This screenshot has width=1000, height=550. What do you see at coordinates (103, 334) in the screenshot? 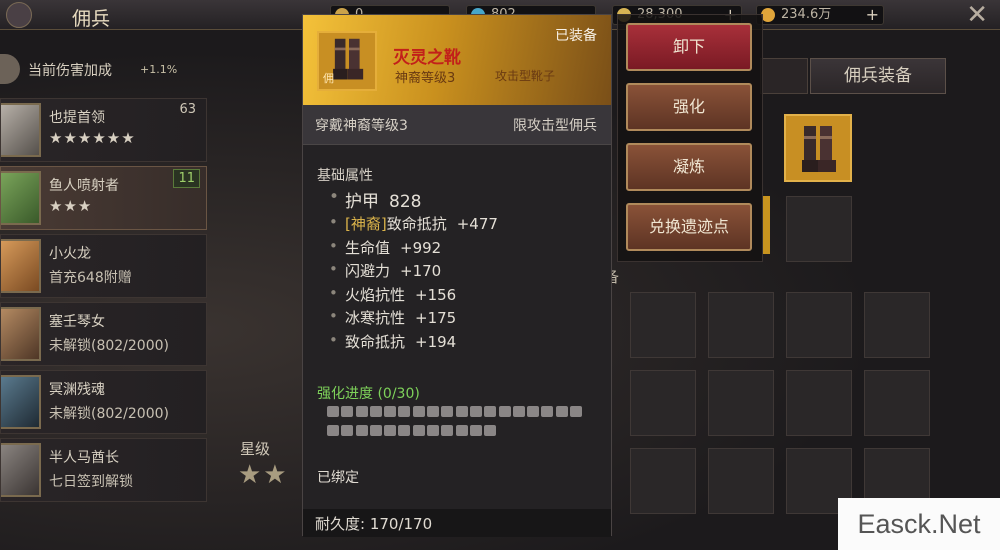
I see `mercenary-item: 塞壬琴女 未解锁(802/2000)` at bounding box center [103, 334].